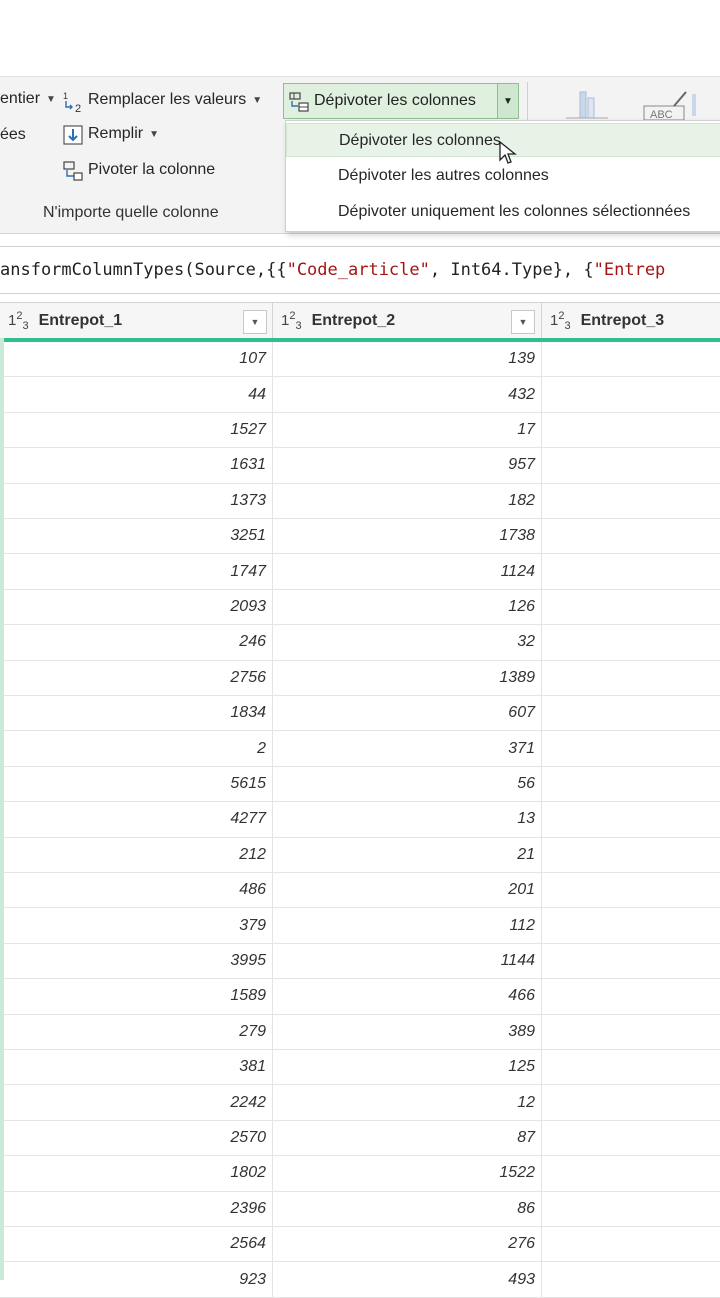 This screenshot has width=720, height=1298. I want to click on table-cell: 389, so click(407, 1031).